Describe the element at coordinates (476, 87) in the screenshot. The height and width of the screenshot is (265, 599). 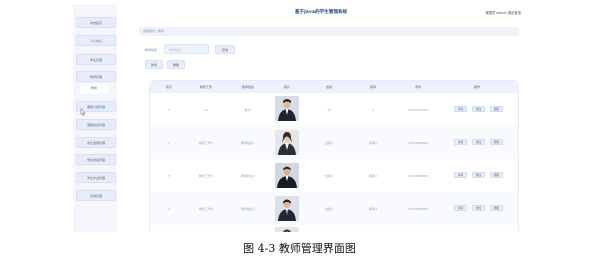
I see `column-header-actions: 操作` at that location.